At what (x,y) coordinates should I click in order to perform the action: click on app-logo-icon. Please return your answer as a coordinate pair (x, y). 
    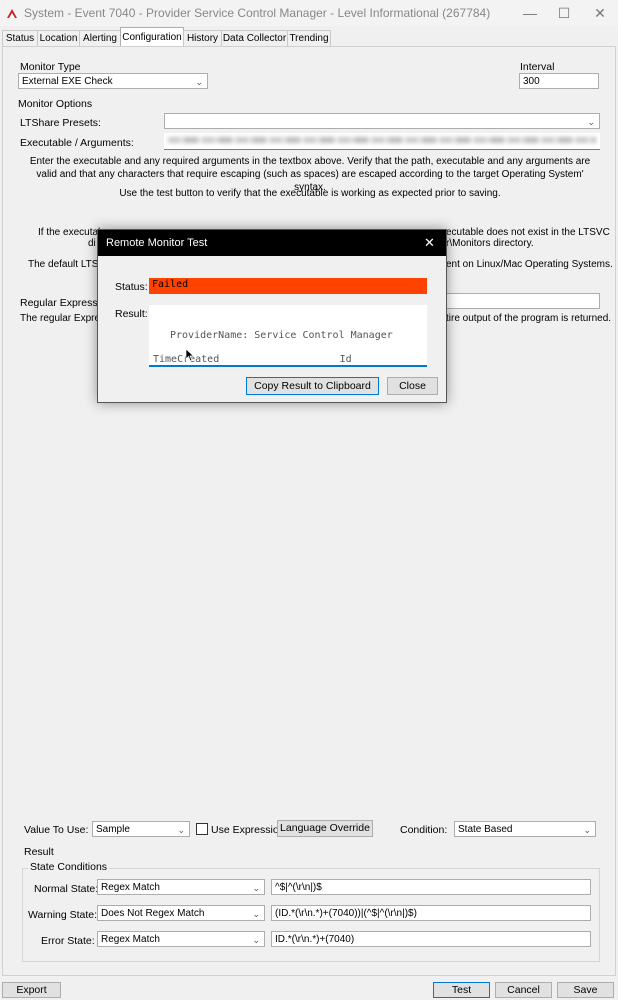
    Looking at the image, I should click on (12, 13).